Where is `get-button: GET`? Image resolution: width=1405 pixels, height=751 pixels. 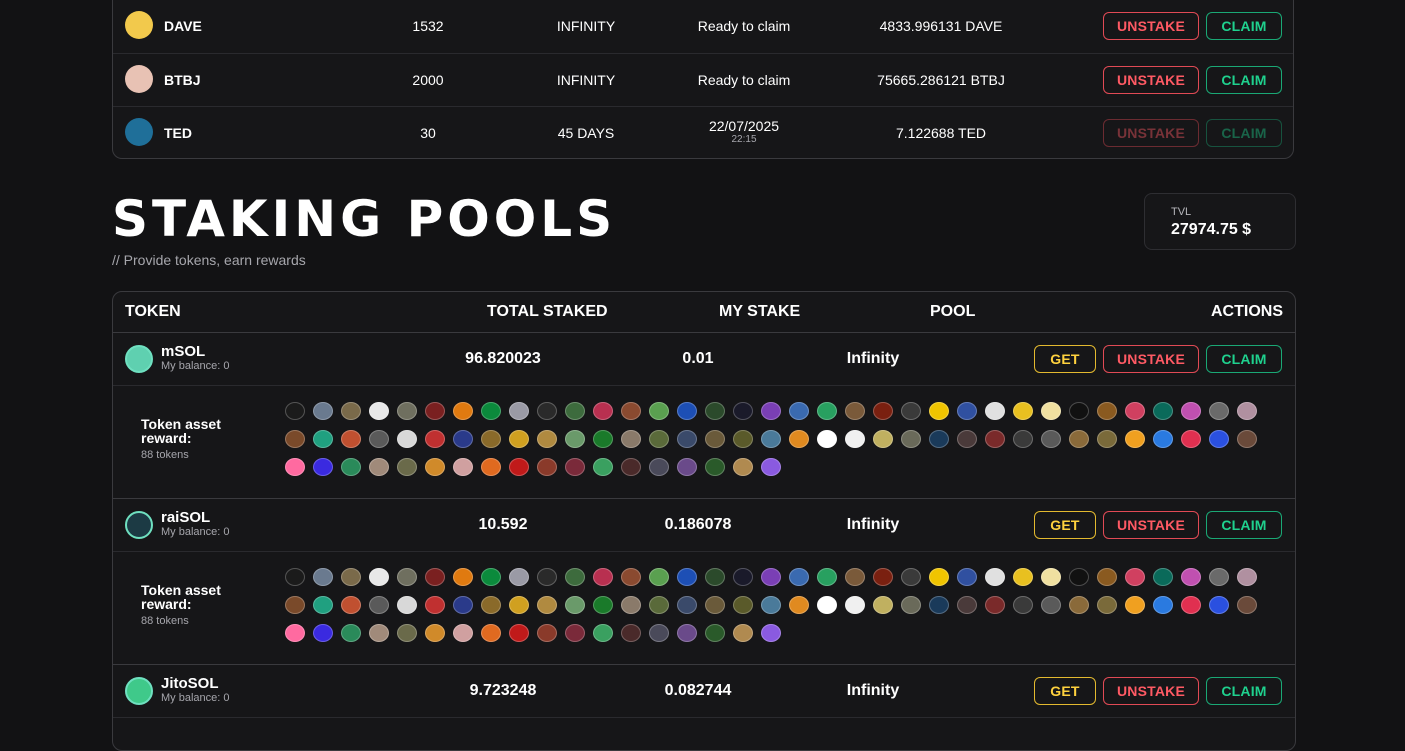 get-button: GET is located at coordinates (1065, 525).